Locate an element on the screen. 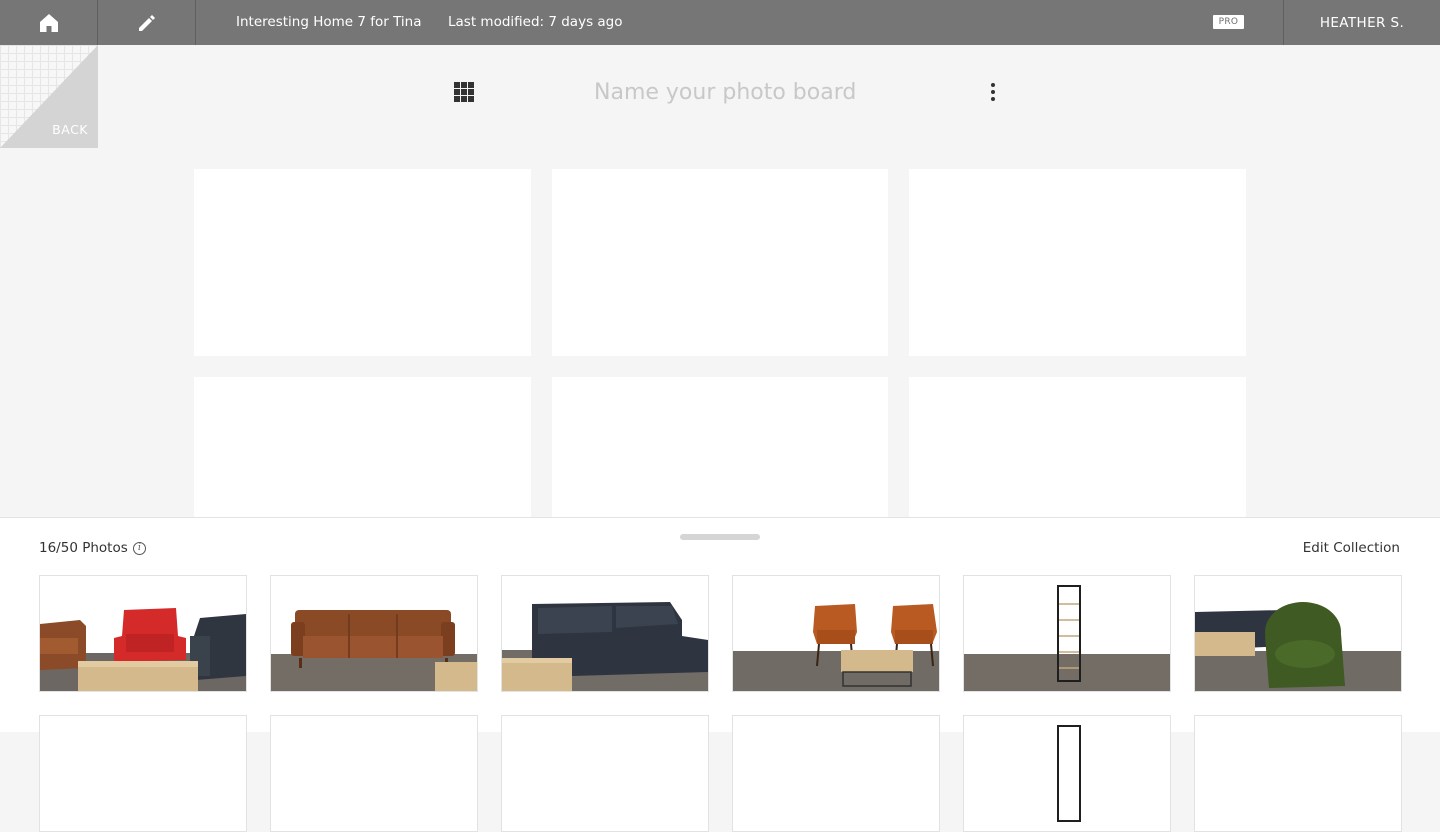  leather-sofa-image is located at coordinates (374, 633).